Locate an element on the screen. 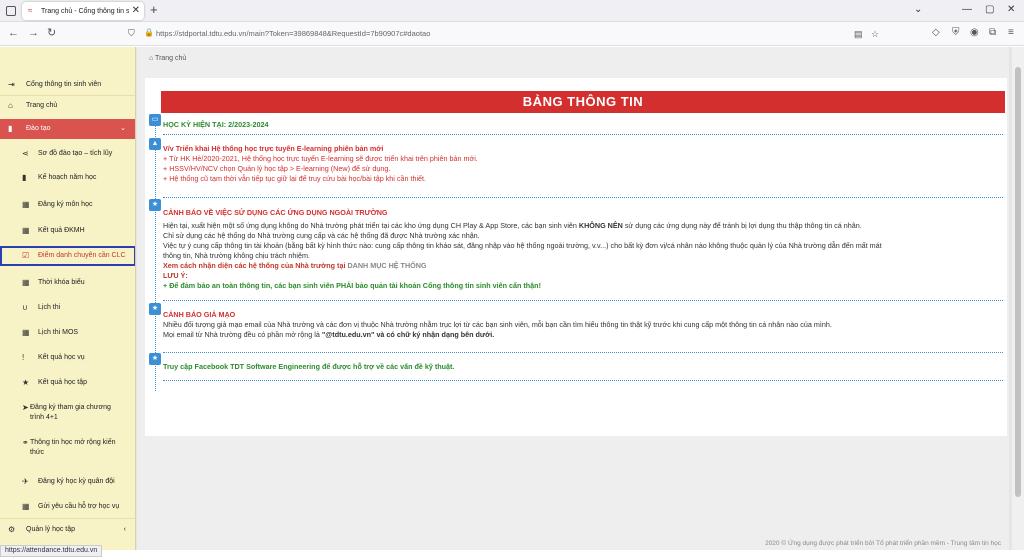 The height and width of the screenshot is (557, 1024). sidebar-item-academic-result: ! Kết quả học vụ is located at coordinates (67, 358).